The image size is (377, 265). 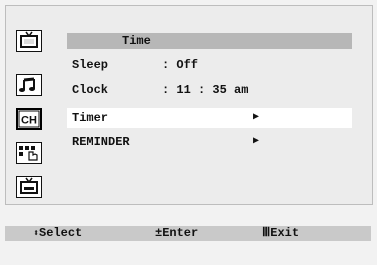 I want to click on menu-item-timer: Timer ▶, so click(x=209, y=118).